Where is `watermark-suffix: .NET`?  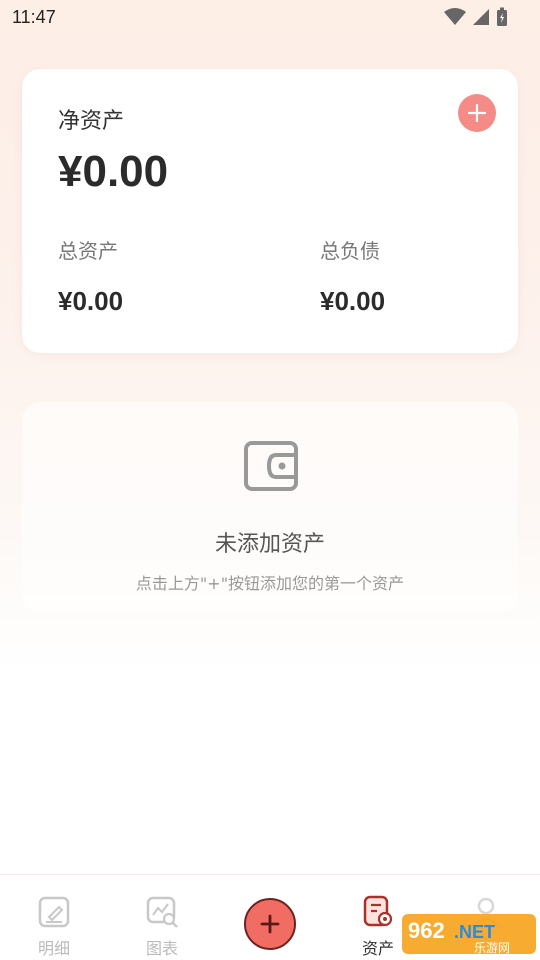
watermark-suffix: .NET is located at coordinates (474, 932).